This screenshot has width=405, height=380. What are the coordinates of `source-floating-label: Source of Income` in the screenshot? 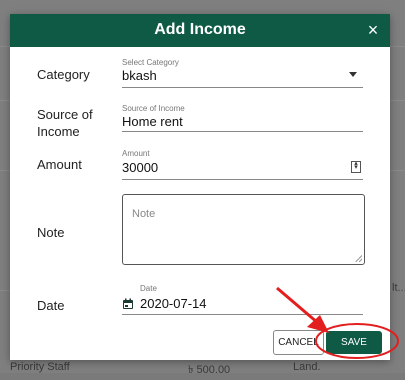 It's located at (153, 108).